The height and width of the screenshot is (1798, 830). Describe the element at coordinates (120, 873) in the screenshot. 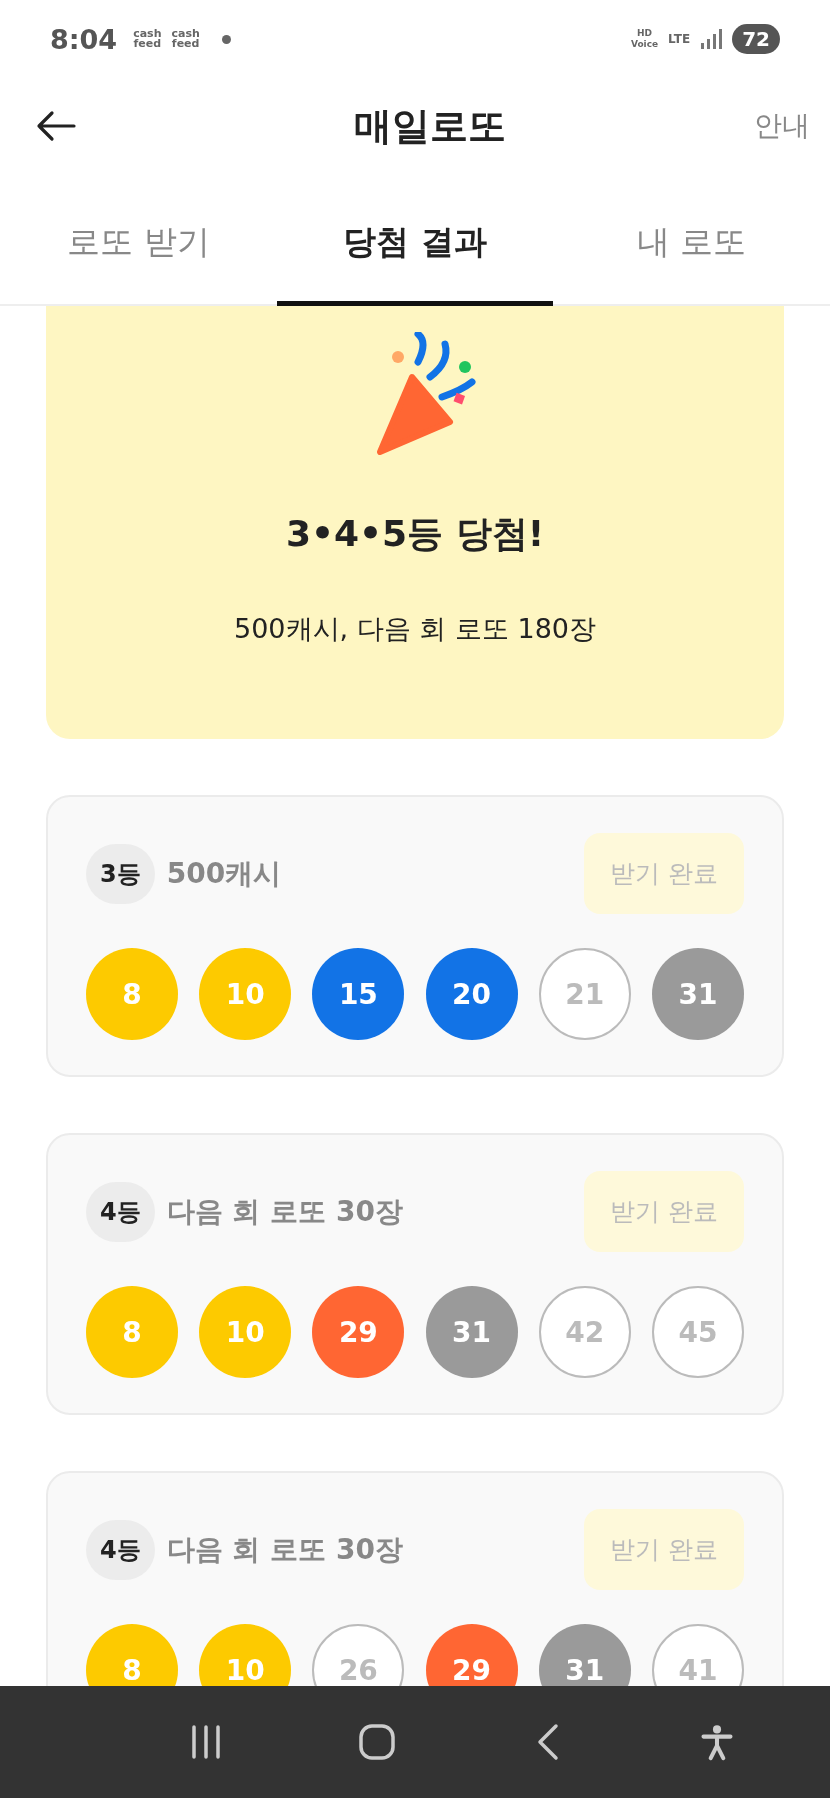

I see `rank-badge: 3등` at that location.